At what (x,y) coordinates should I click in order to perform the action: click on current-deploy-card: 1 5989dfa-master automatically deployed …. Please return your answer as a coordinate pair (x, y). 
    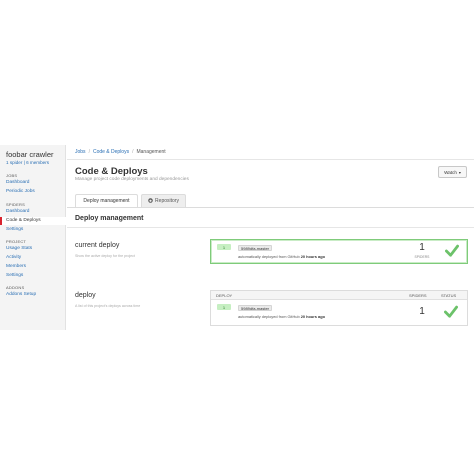
    Looking at the image, I should click on (339, 251).